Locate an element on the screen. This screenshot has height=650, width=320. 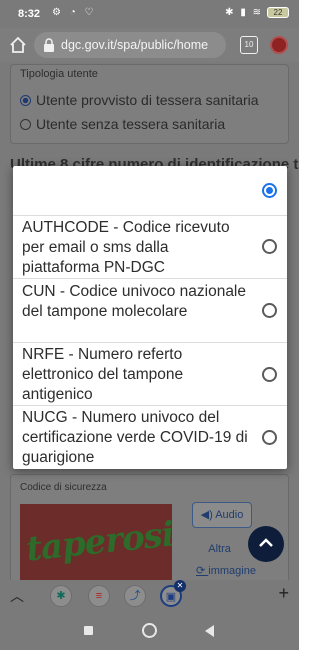
other-image-link: ⟳ Altra immagine is located at coordinates (226, 559).